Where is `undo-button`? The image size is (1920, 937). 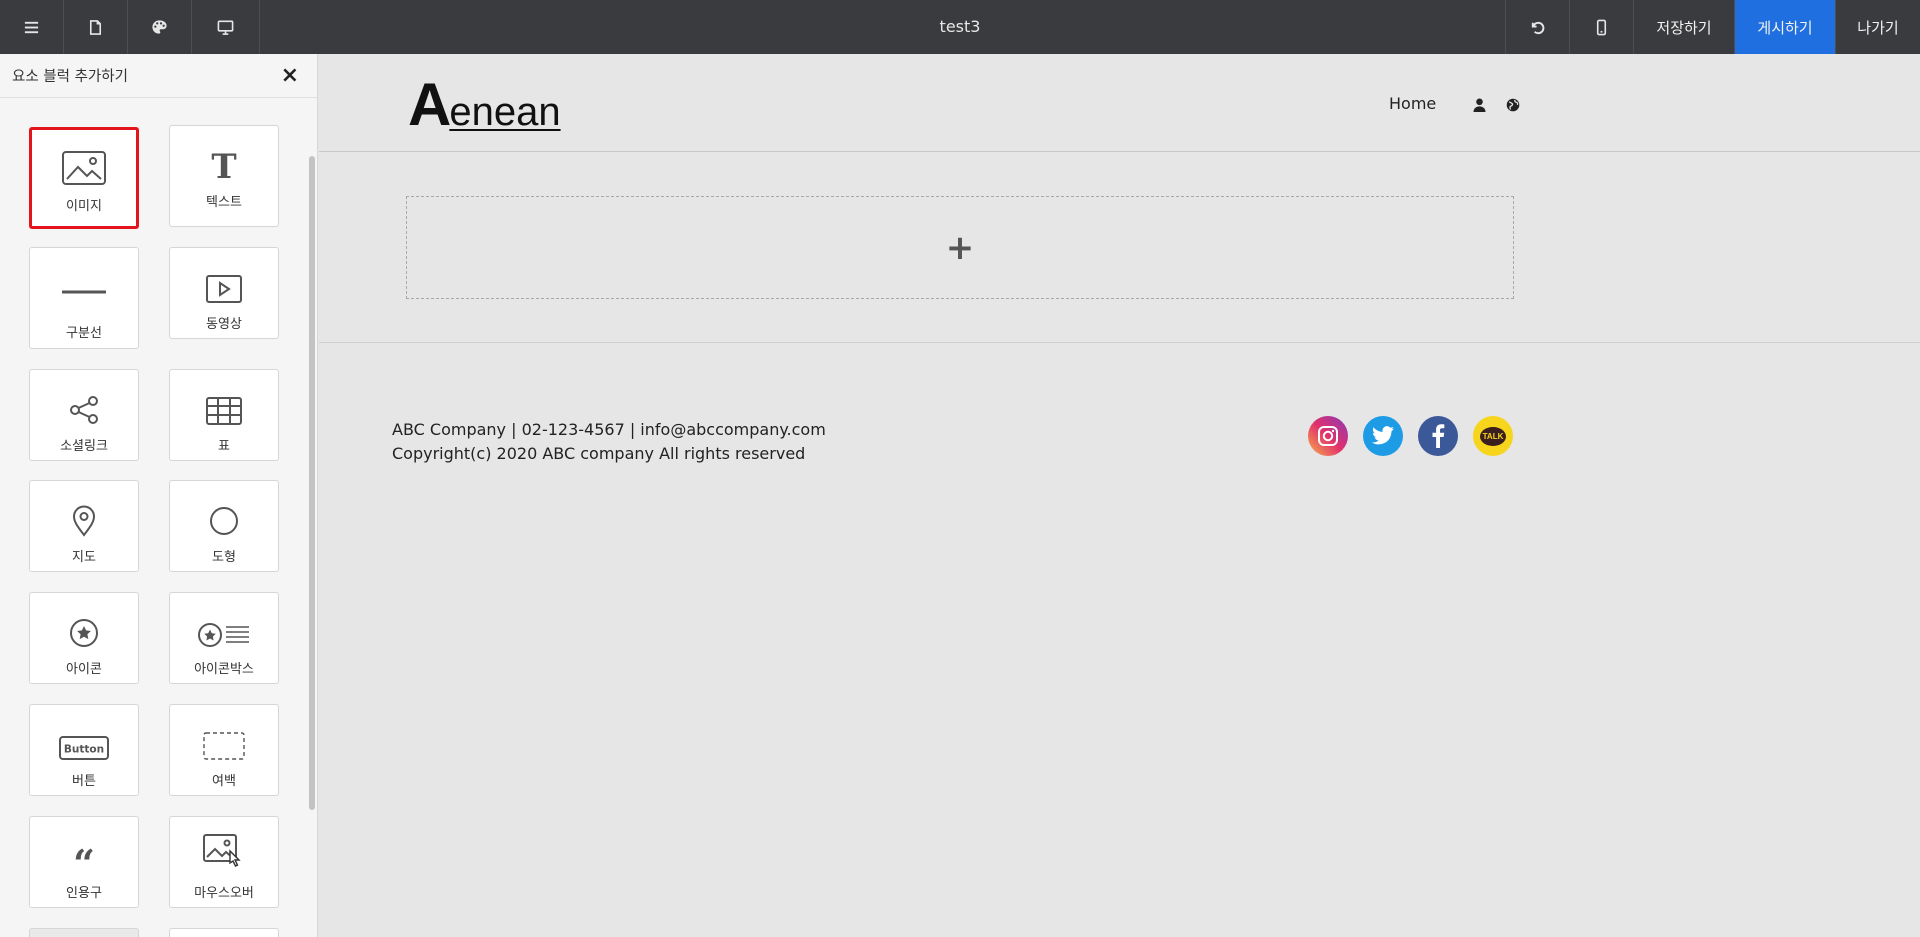 undo-button is located at coordinates (1537, 27).